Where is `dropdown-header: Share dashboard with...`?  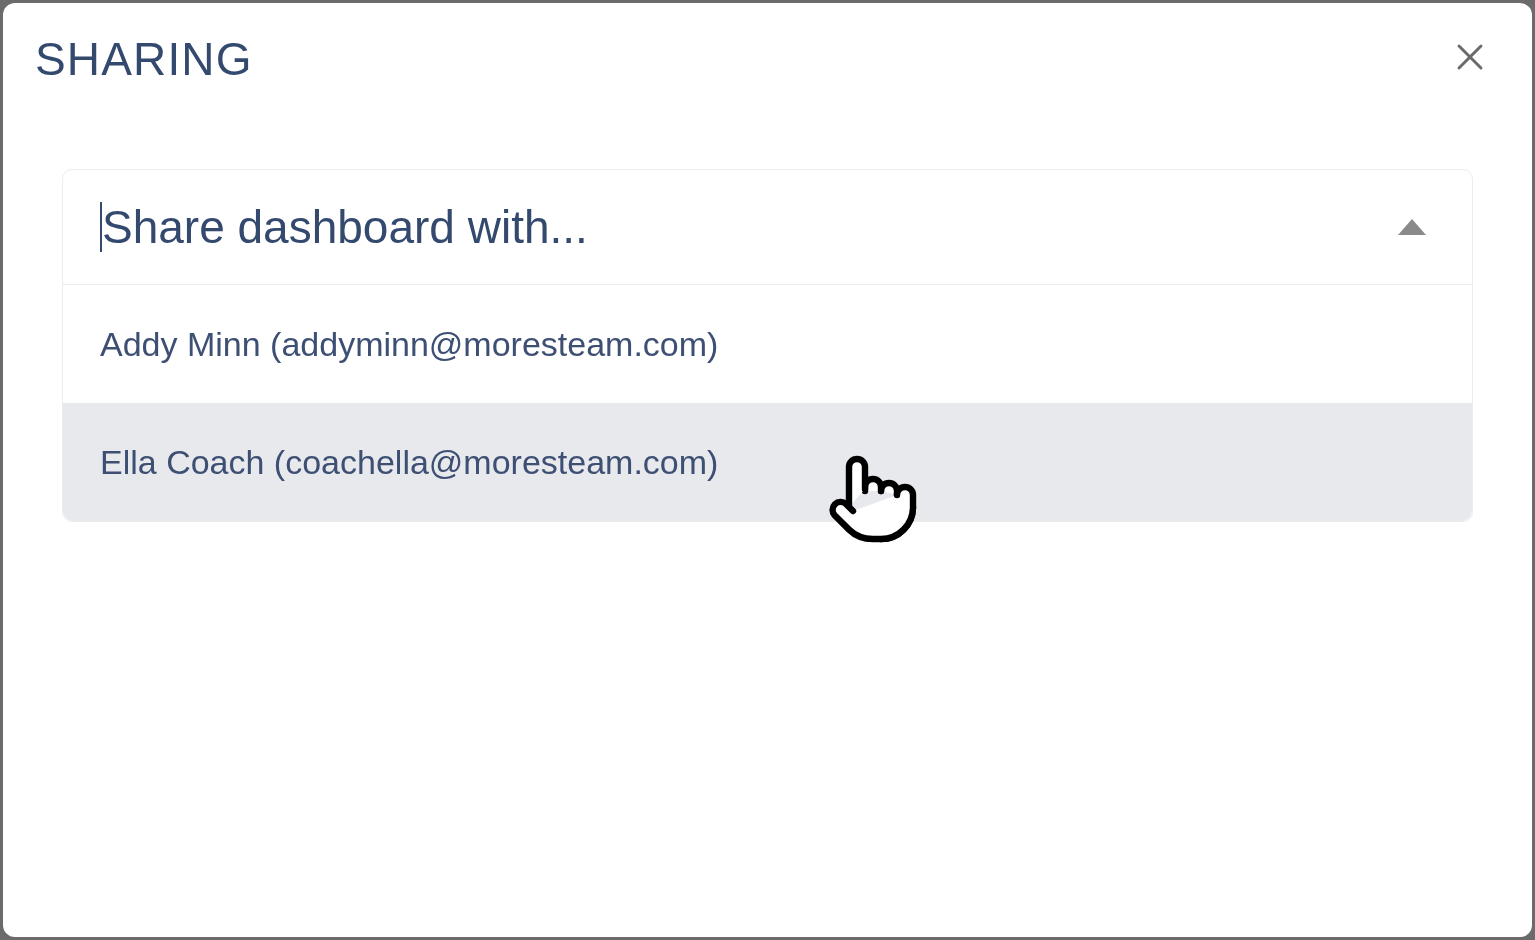
dropdown-header: Share dashboard with... is located at coordinates (767, 227).